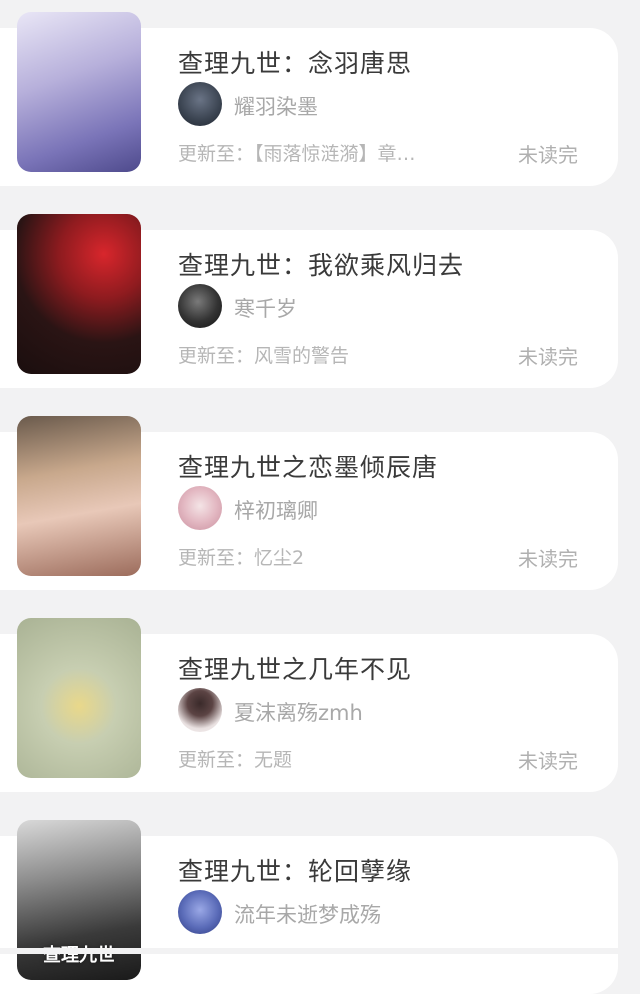 The height and width of the screenshot is (994, 640). I want to click on book-title: 查理九世：我欲乘风归去, so click(321, 265).